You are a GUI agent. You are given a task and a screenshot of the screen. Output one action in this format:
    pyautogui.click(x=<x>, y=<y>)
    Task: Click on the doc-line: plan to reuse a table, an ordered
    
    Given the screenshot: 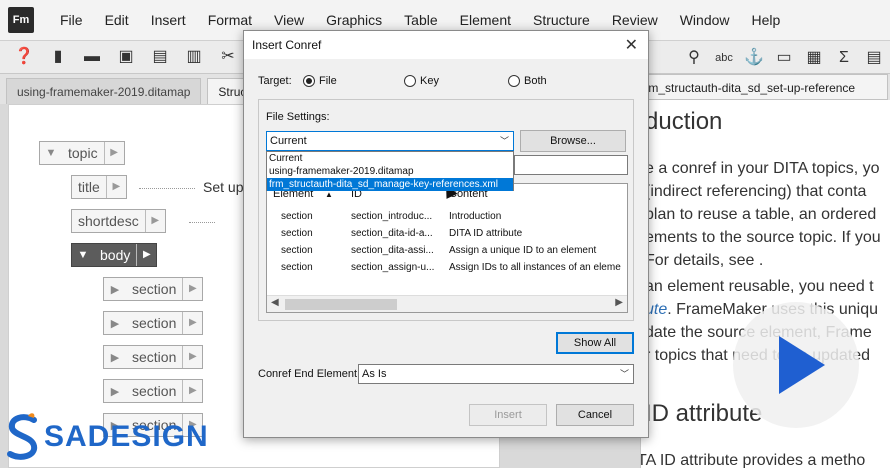 What is the action you would take?
    pyautogui.click(x=761, y=214)
    